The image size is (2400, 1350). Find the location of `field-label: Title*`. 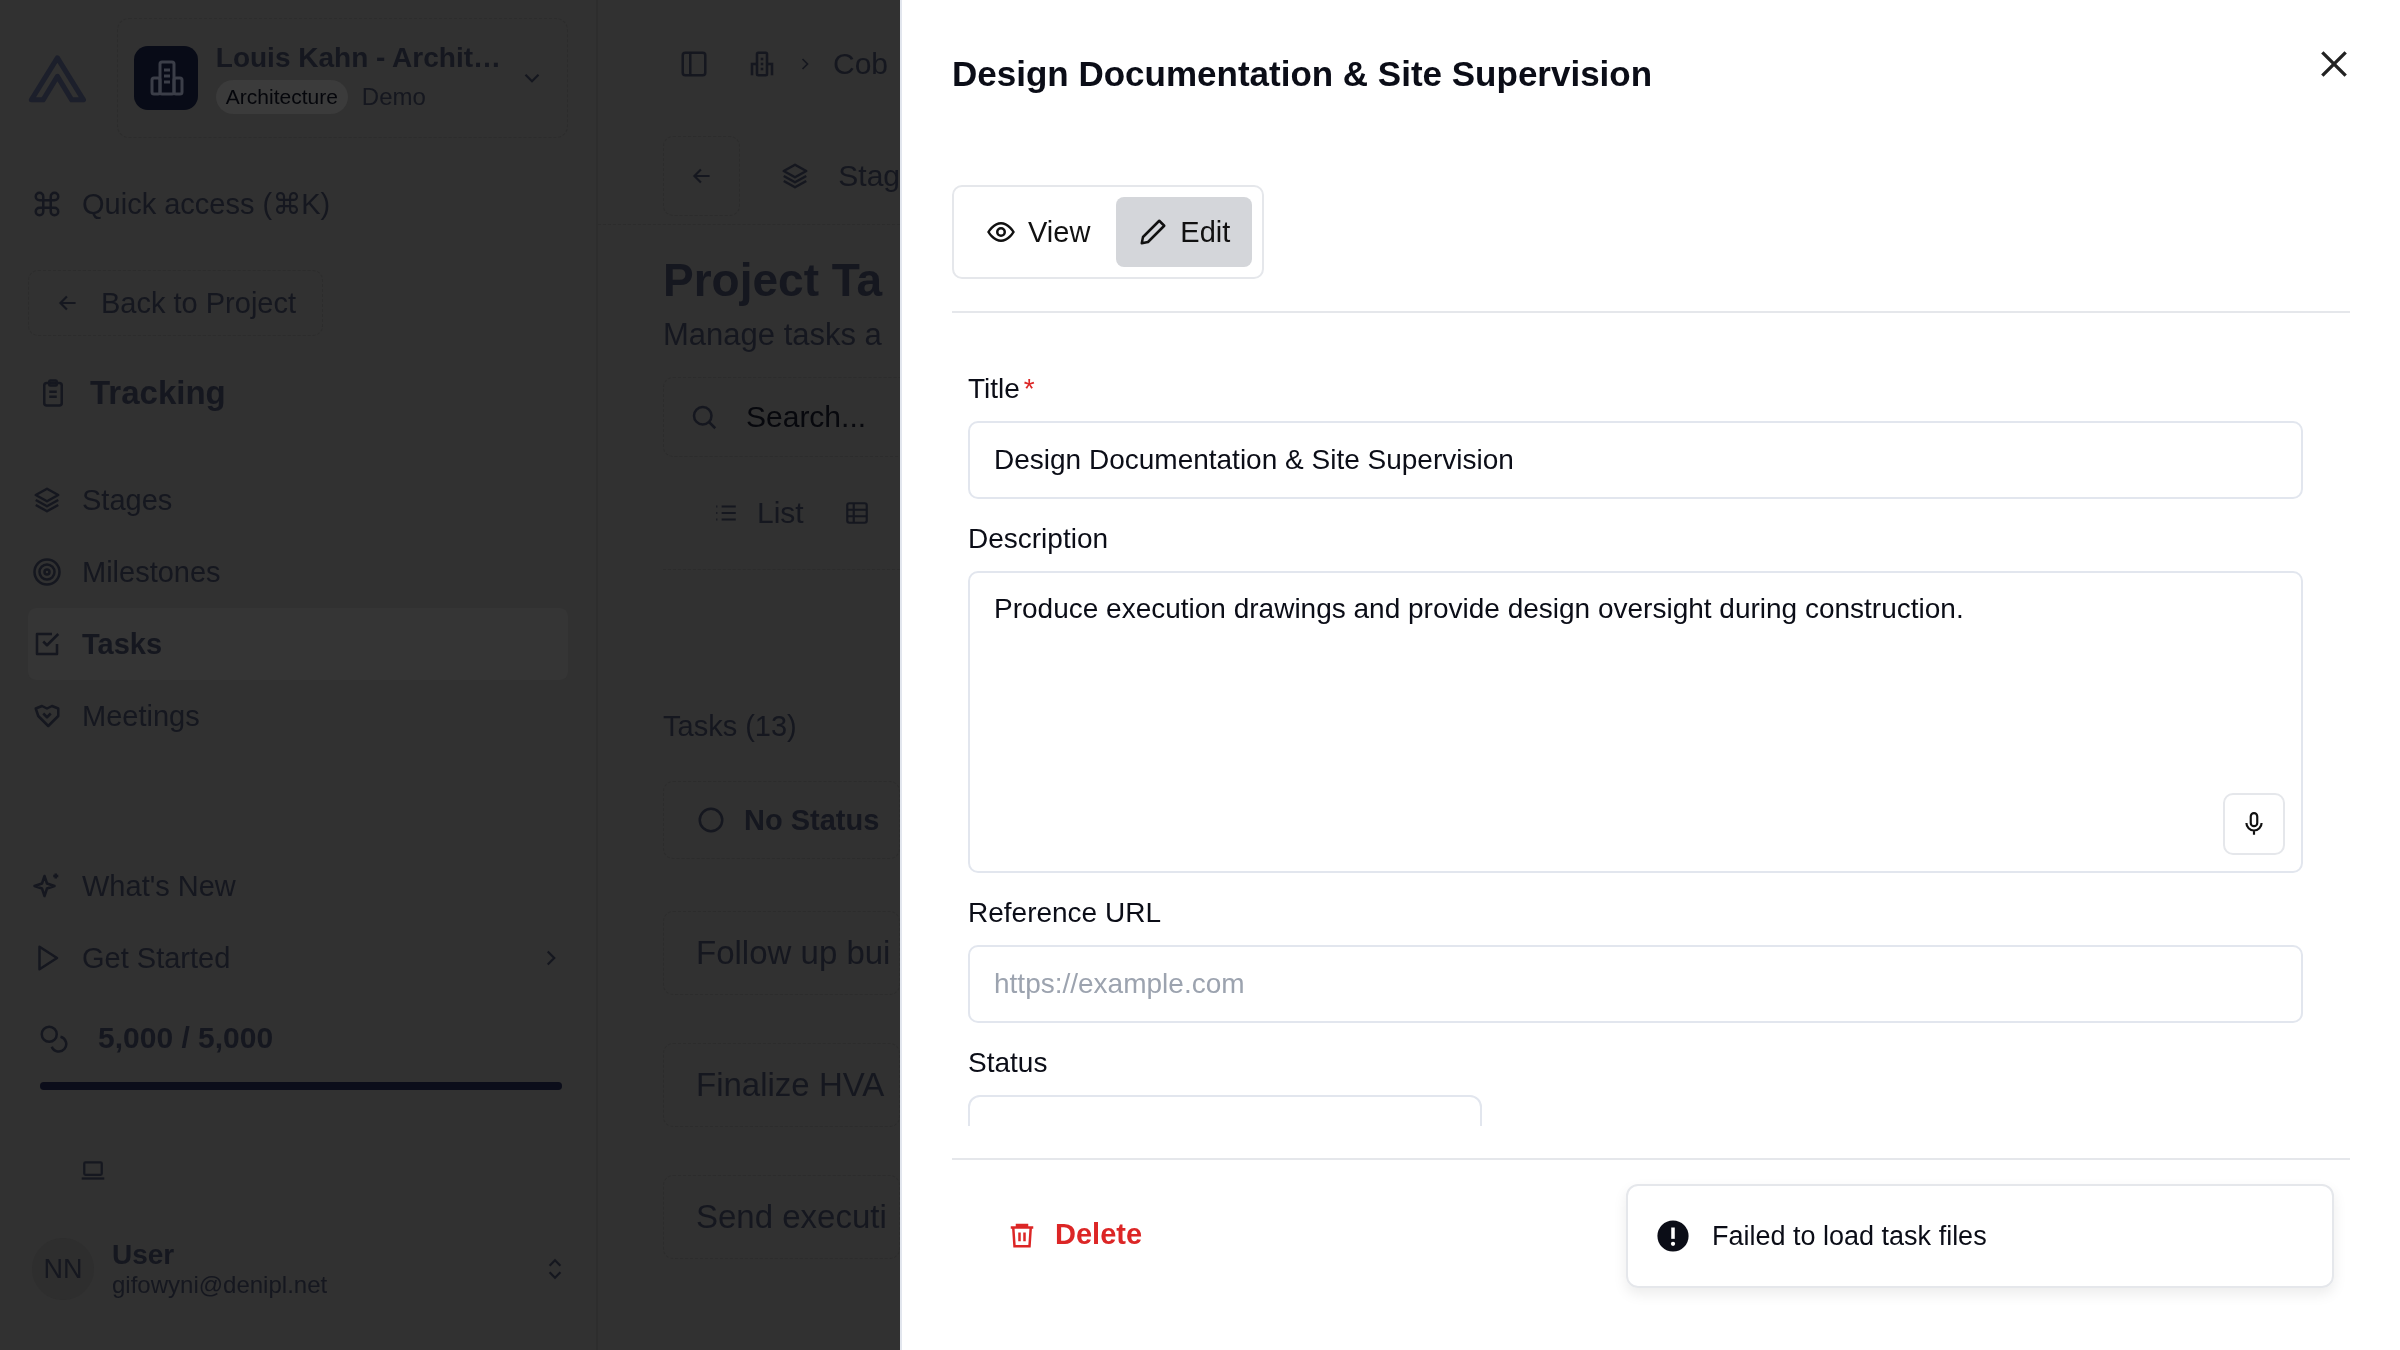

field-label: Title* is located at coordinates (1002, 389).